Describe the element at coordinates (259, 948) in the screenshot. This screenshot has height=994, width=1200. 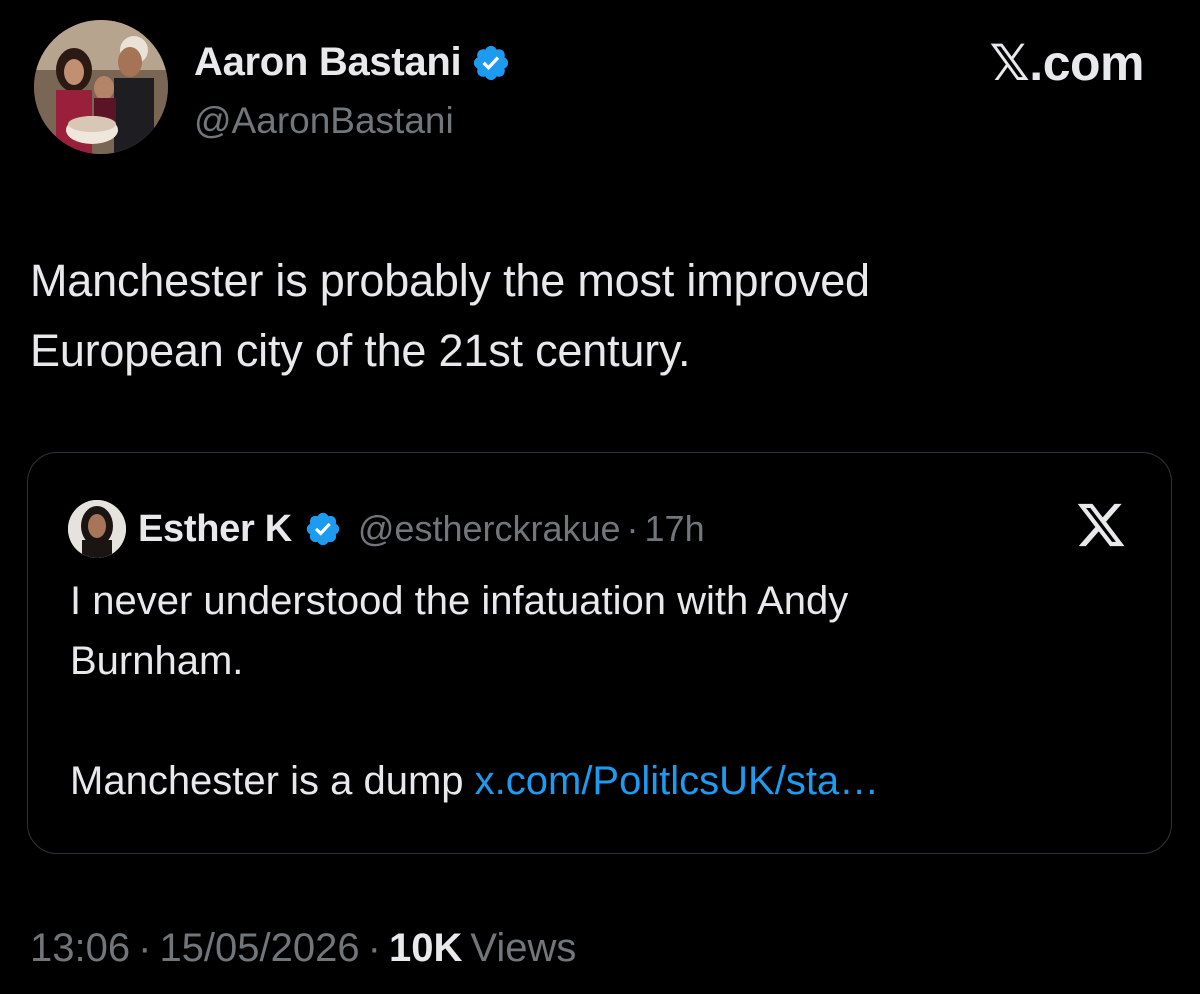
I see `tweet-date: 15/05/2026` at that location.